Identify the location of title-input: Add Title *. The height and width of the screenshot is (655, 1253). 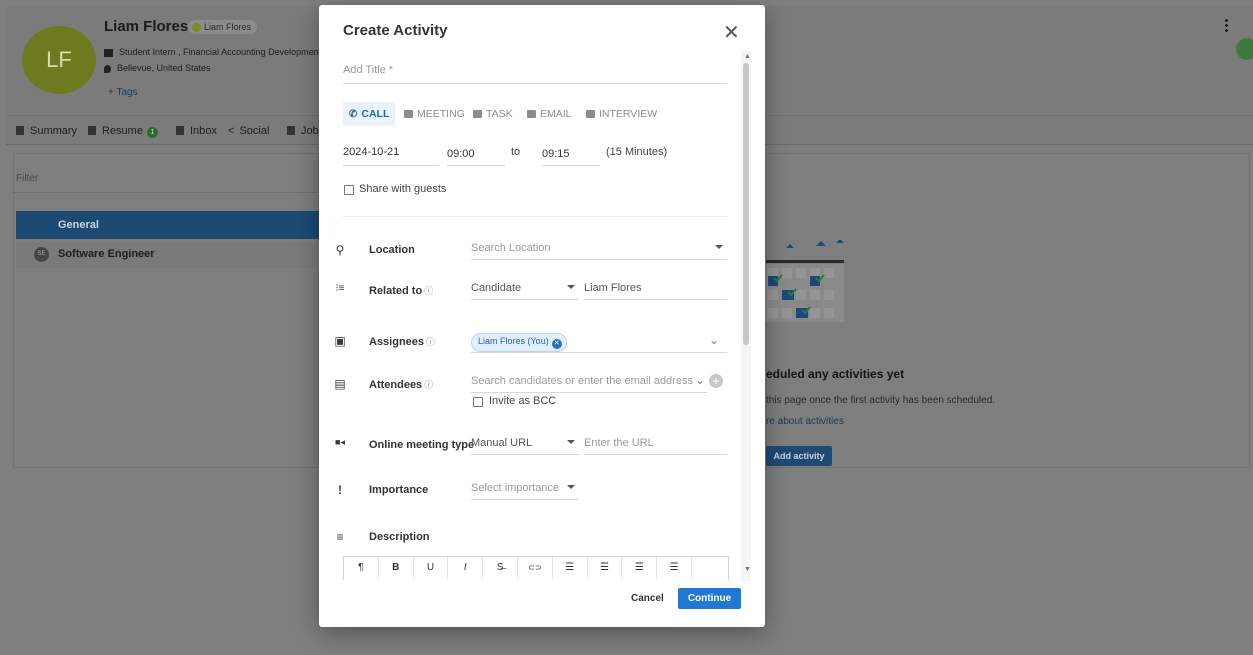
(535, 74).